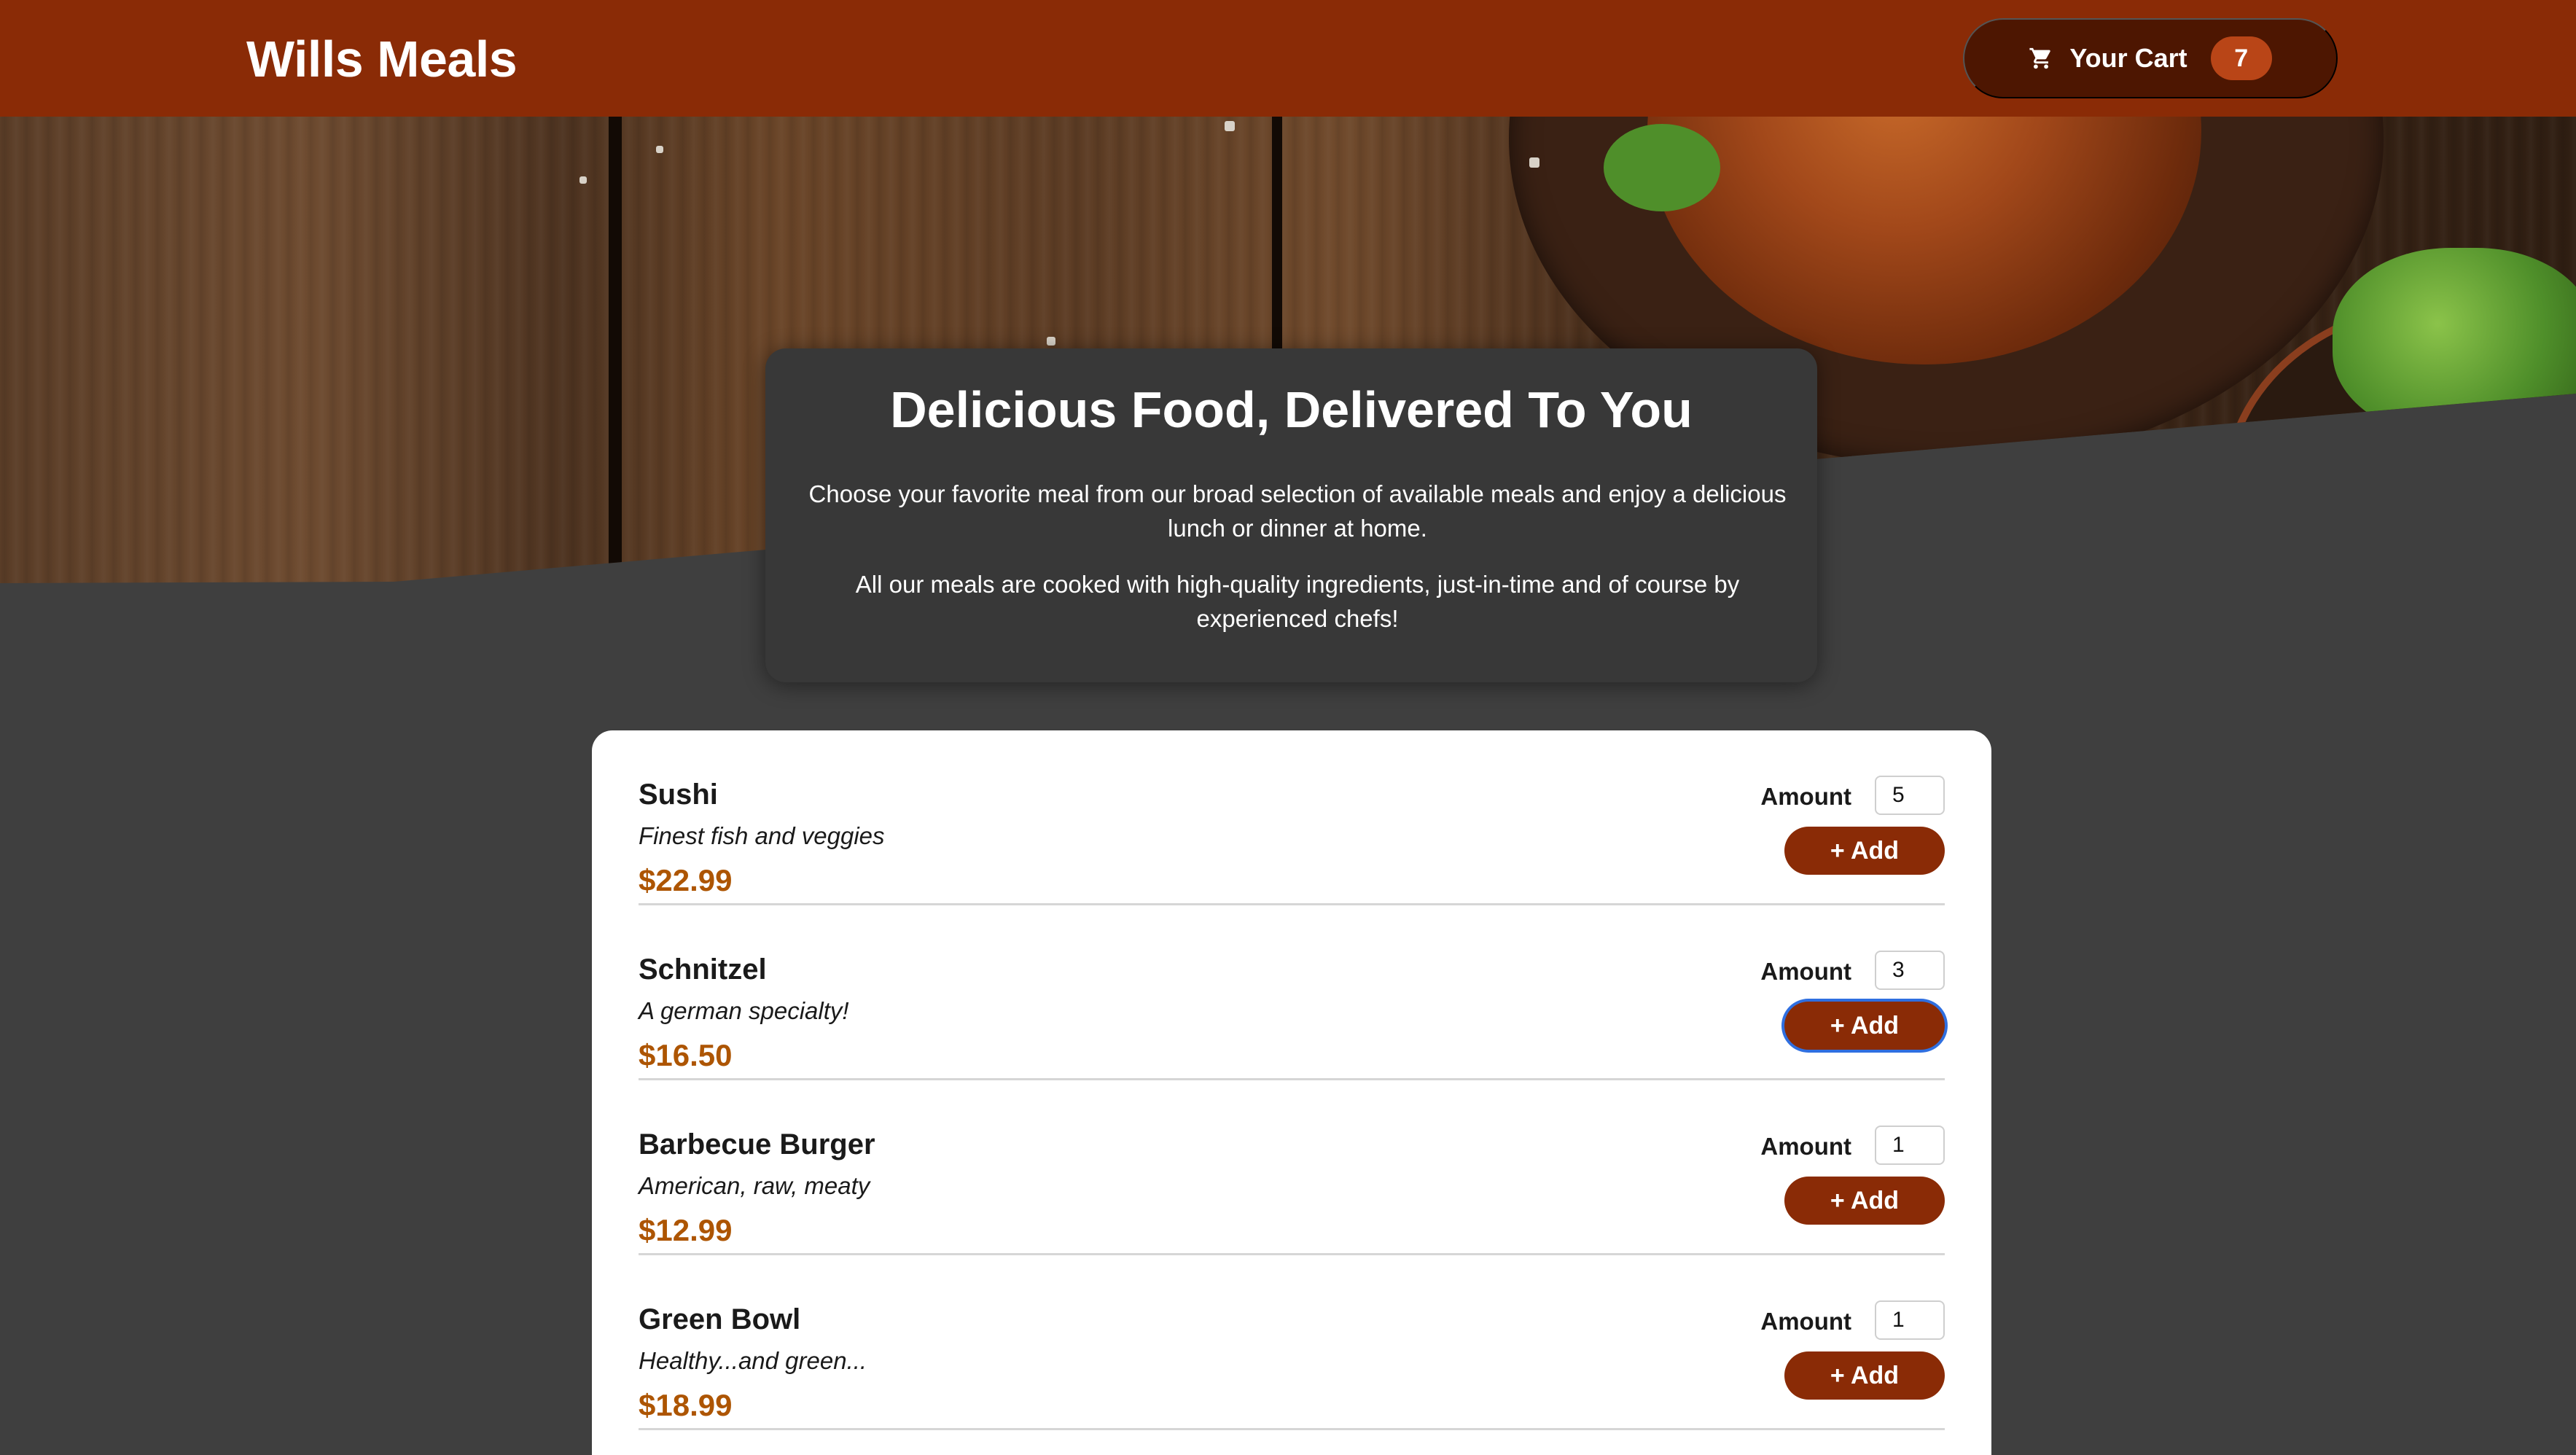 The width and height of the screenshot is (2576, 1455). Describe the element at coordinates (762, 836) in the screenshot. I see `meal-description: Finest fish and veggies` at that location.